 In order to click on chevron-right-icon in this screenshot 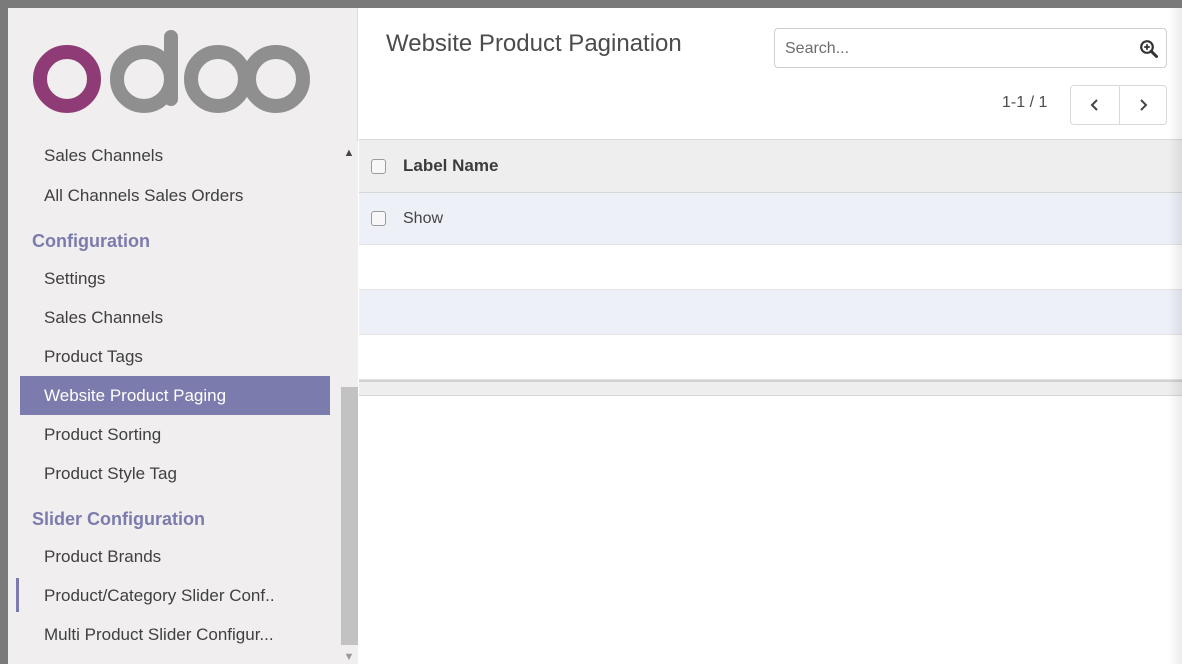, I will do `click(1144, 105)`.